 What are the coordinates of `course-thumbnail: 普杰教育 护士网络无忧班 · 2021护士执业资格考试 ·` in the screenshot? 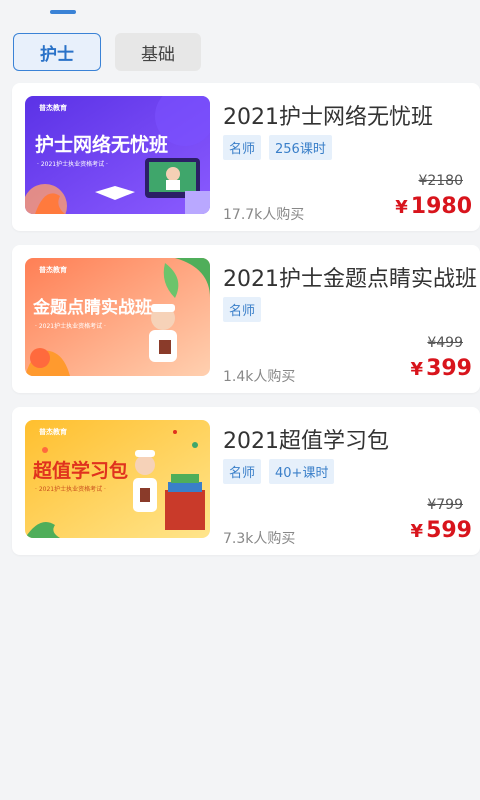 It's located at (117, 155).